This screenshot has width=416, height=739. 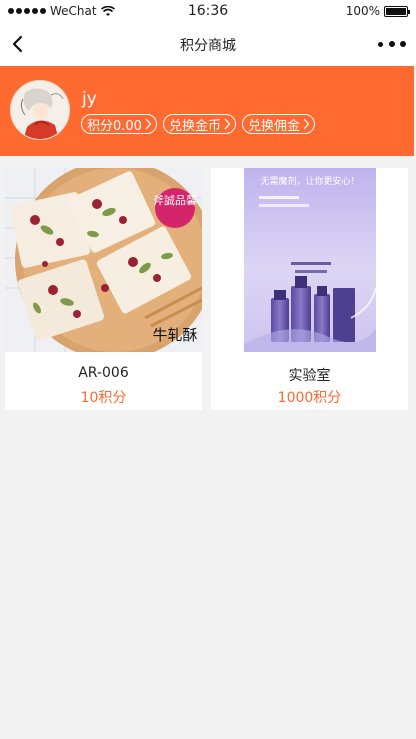 I want to click on points-balance-chip: 积分0.00, so click(x=119, y=124).